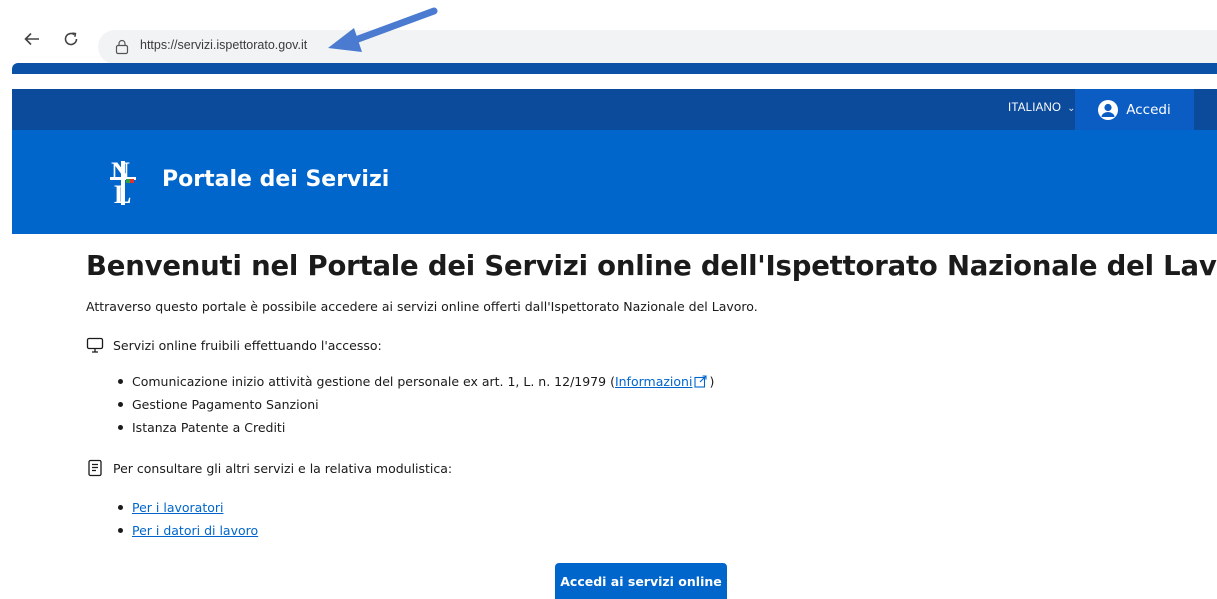 The height and width of the screenshot is (599, 1217). What do you see at coordinates (641, 581) in the screenshot?
I see `access-online-services-button: Accedi ai servizi online` at bounding box center [641, 581].